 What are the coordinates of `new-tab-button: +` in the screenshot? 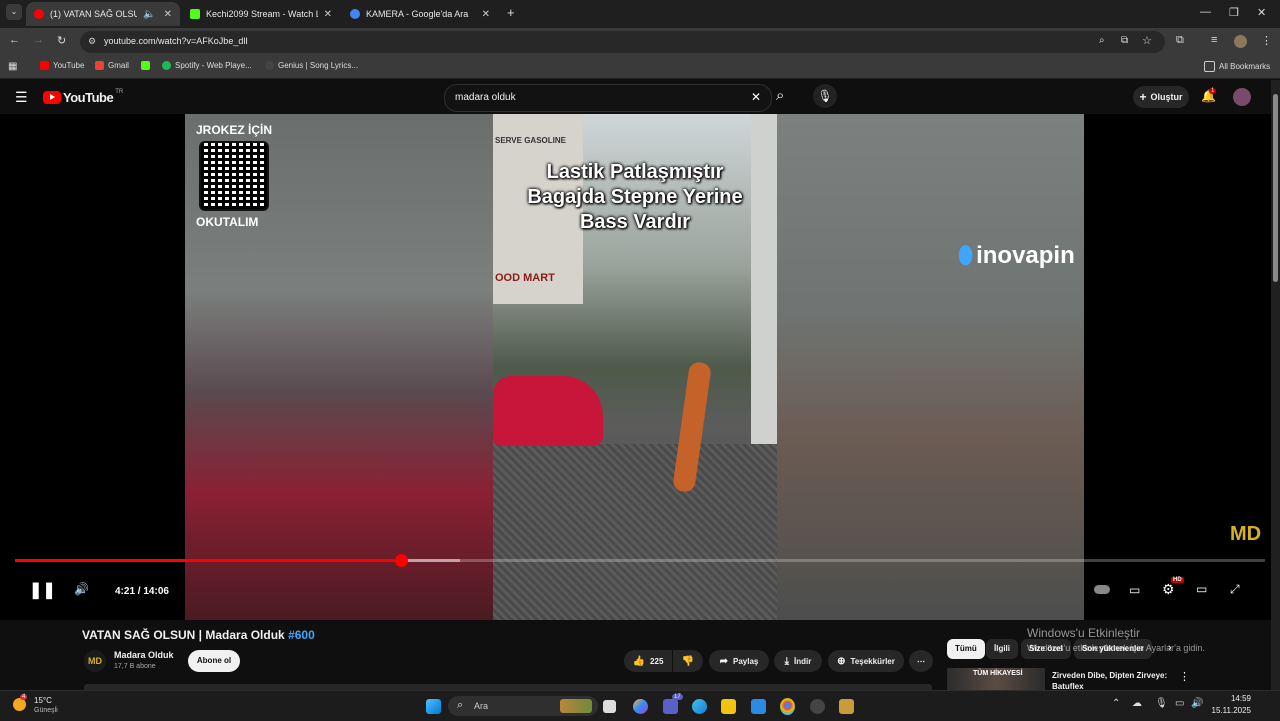 It's located at (511, 12).